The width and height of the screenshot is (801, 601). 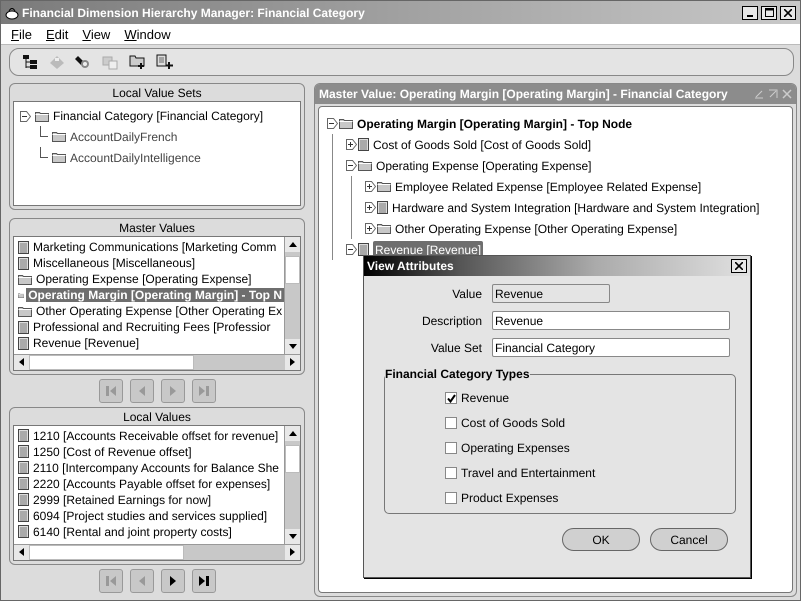 What do you see at coordinates (494, 123) in the screenshot?
I see `tree-item: Operating Margin [Operating Margin] - Top Node` at bounding box center [494, 123].